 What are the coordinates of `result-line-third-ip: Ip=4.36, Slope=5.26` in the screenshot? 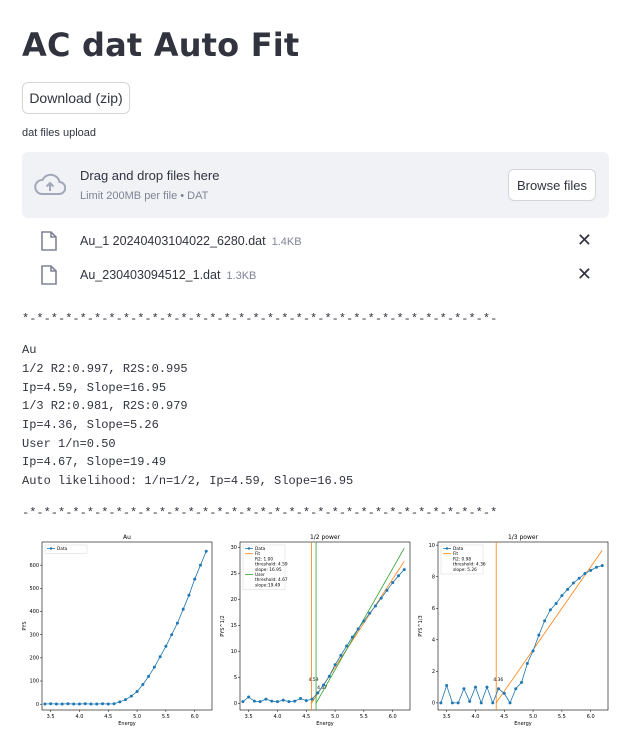 It's located at (90, 425).